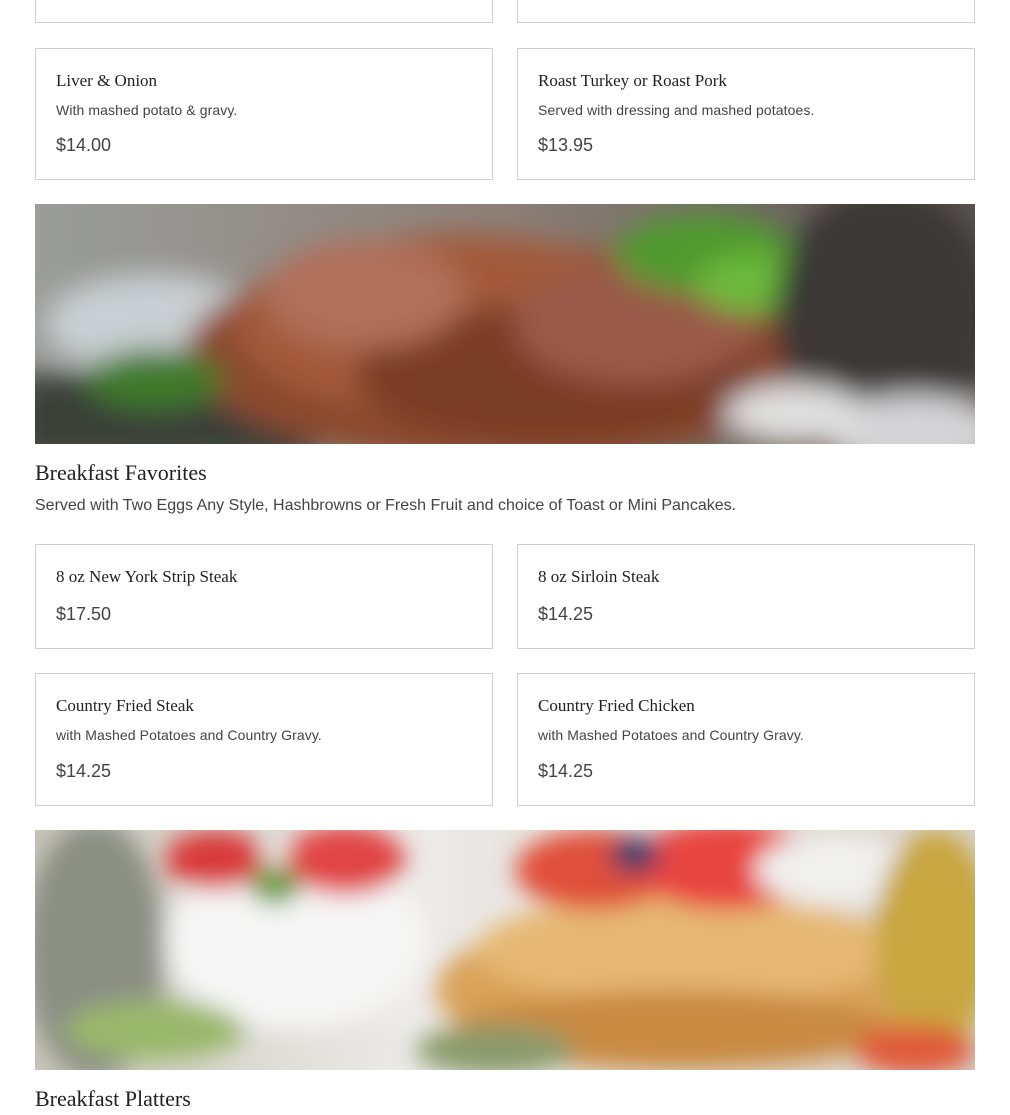  Describe the element at coordinates (264, 596) in the screenshot. I see `menu-item-card: 8 oz New York Strip Steak $17.50` at that location.